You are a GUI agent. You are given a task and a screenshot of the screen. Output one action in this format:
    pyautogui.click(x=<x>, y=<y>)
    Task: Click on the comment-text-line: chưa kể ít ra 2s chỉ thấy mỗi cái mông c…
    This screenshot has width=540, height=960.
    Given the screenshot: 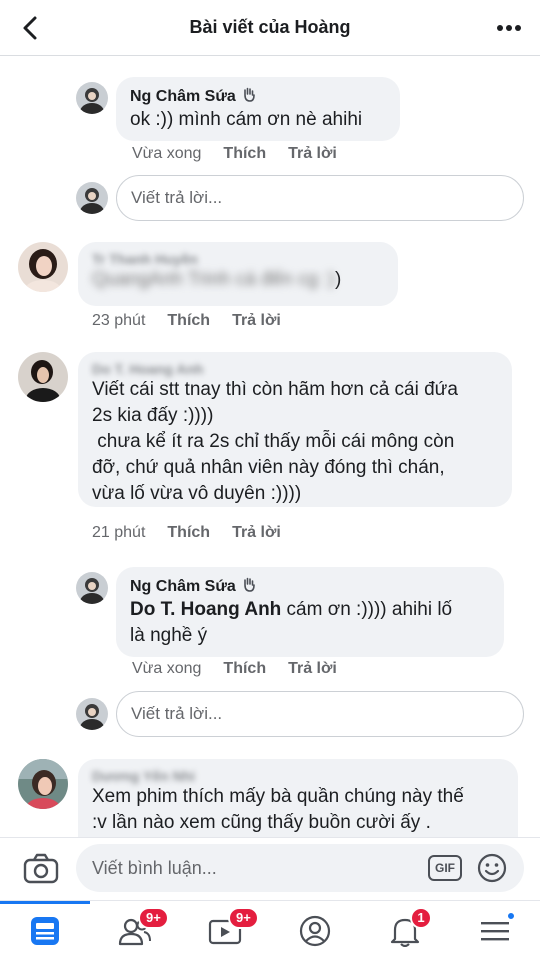 What is the action you would take?
    pyautogui.click(x=273, y=441)
    